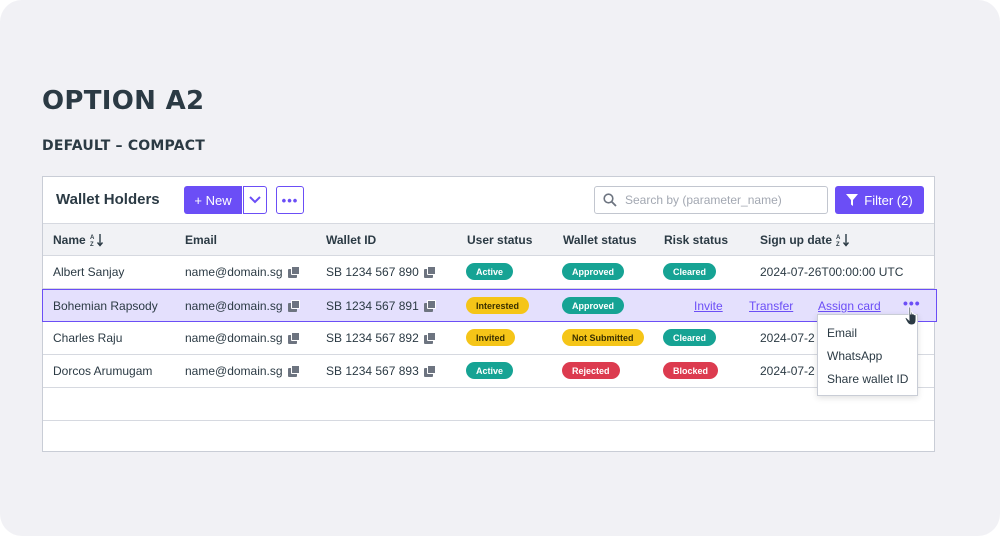  I want to click on search-icon, so click(610, 200).